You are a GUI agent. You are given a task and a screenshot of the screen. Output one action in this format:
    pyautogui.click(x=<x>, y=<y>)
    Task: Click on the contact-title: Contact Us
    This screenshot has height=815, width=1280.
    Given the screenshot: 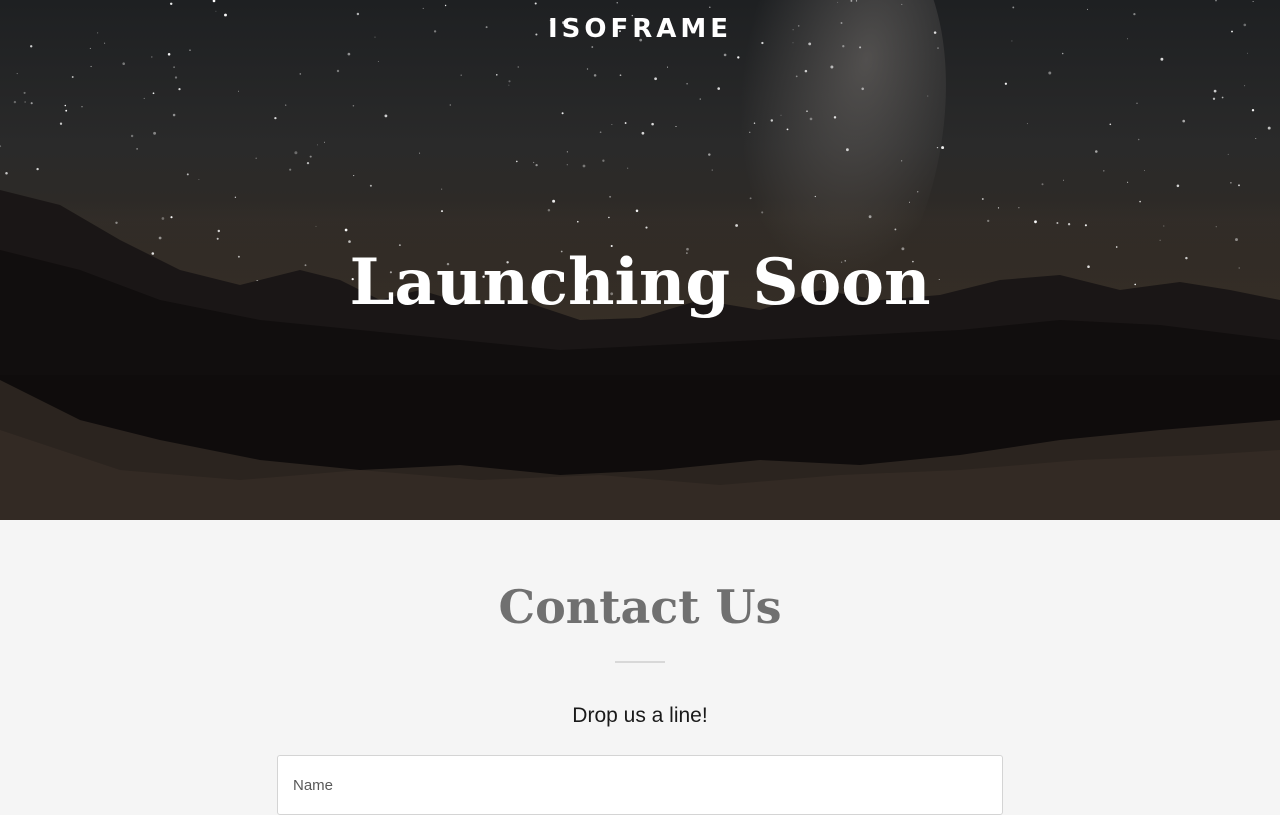 What is the action you would take?
    pyautogui.click(x=640, y=607)
    